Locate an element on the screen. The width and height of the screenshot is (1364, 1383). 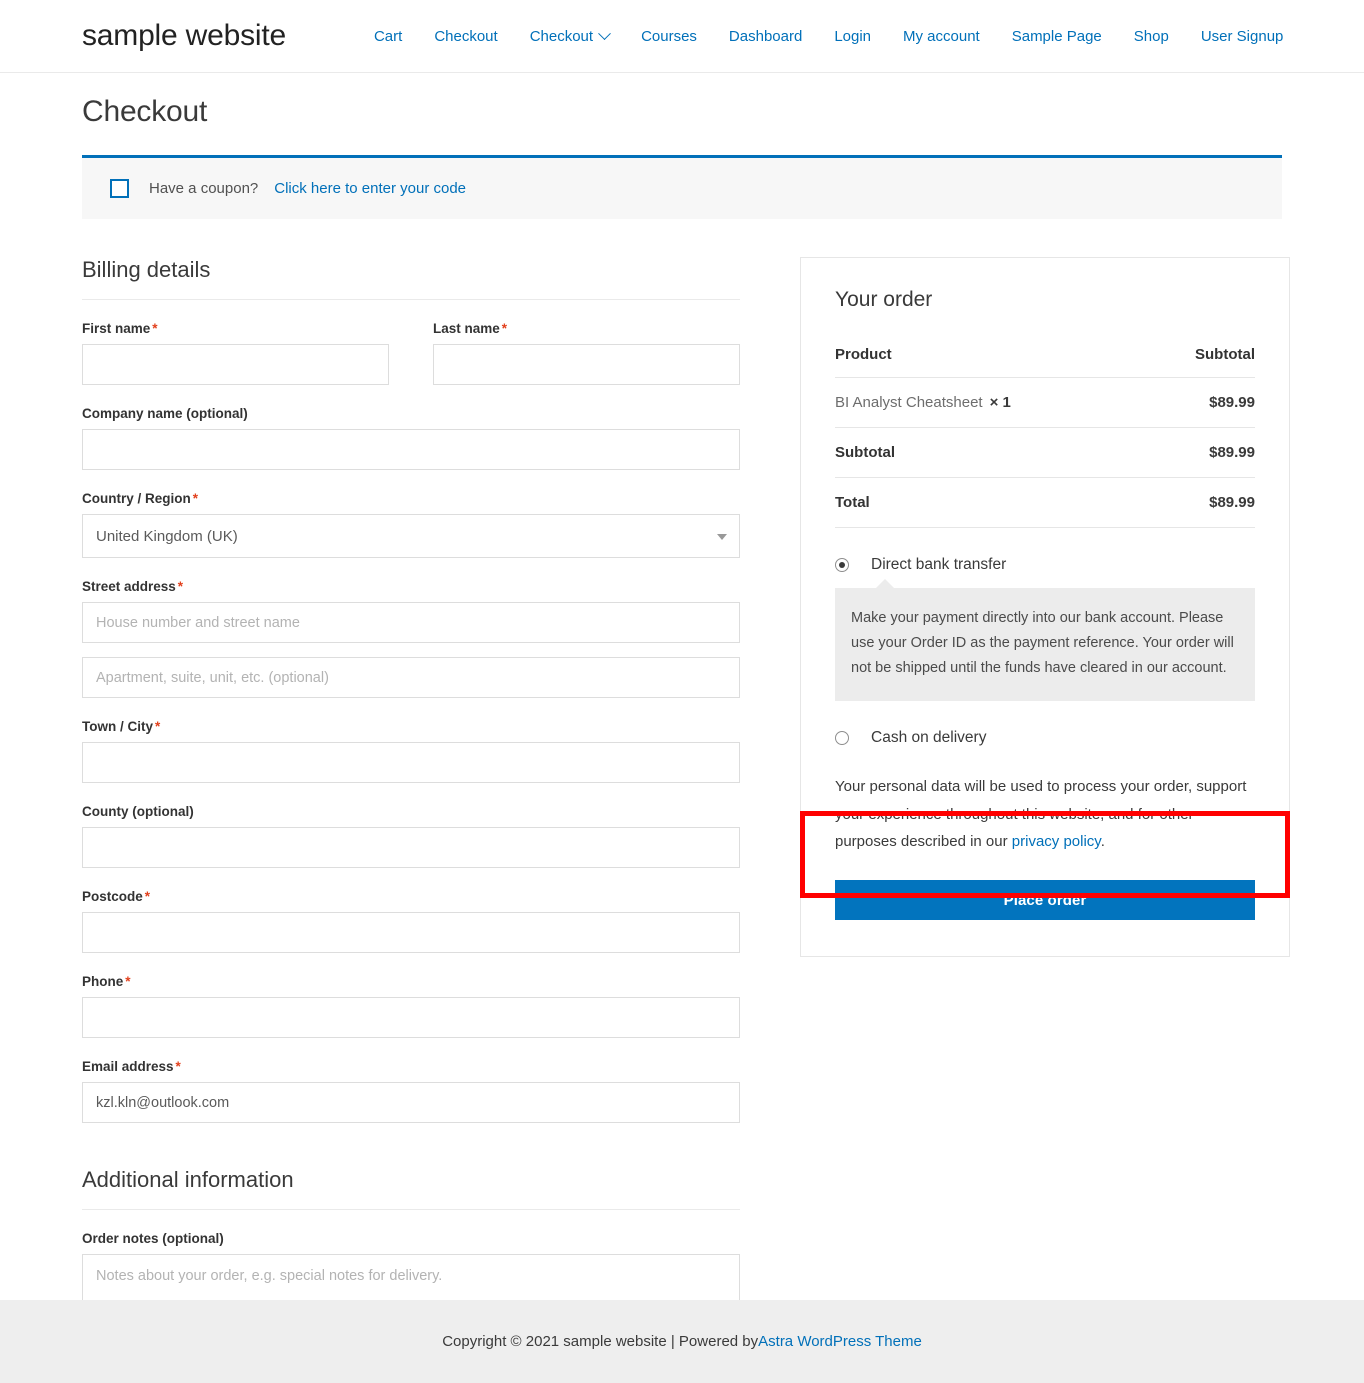
nav-item-my-account: My account is located at coordinates (941, 36).